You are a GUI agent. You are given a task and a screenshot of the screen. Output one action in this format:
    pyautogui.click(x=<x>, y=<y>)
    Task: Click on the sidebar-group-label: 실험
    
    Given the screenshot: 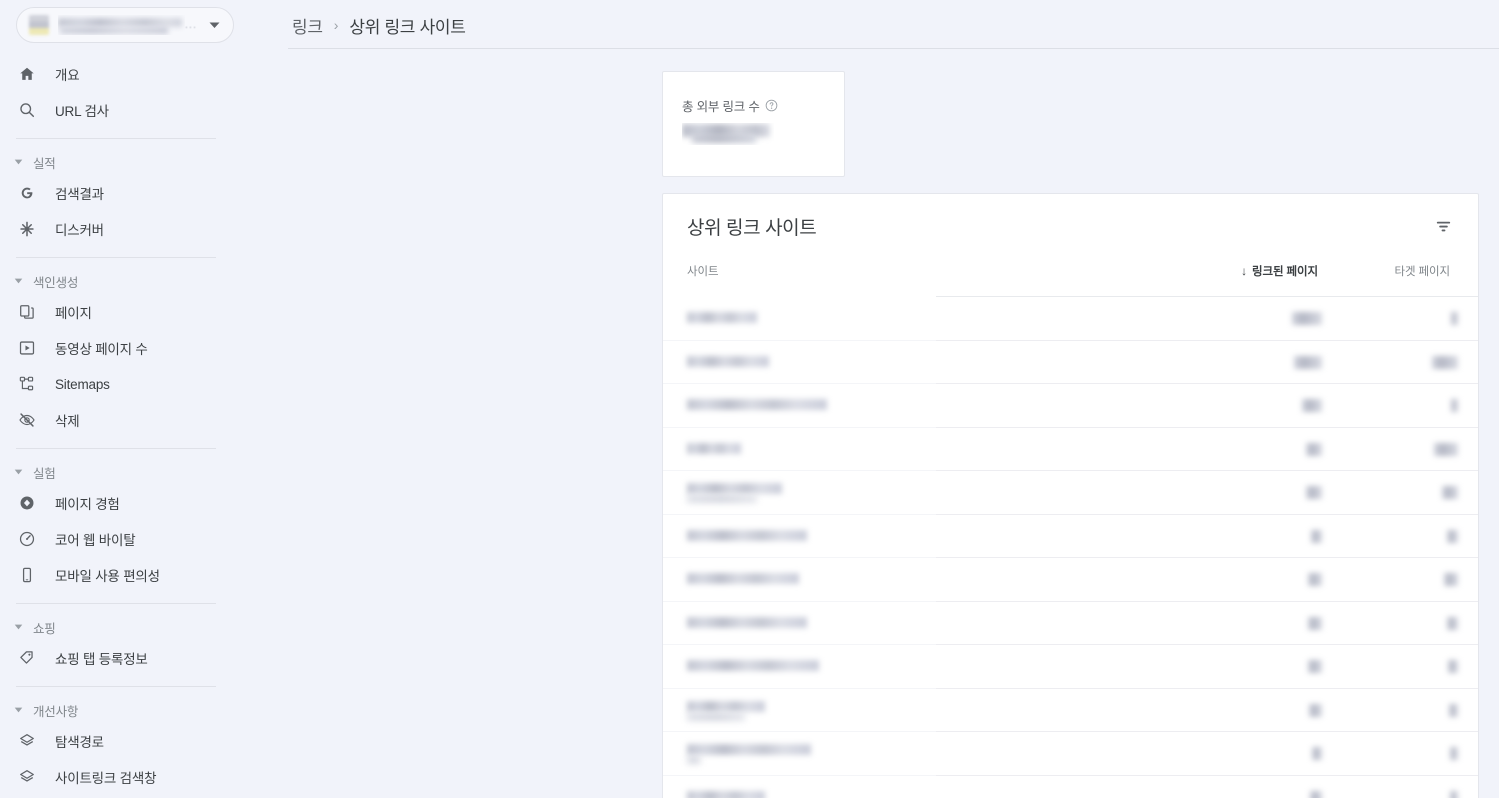 What is the action you would take?
    pyautogui.click(x=44, y=473)
    